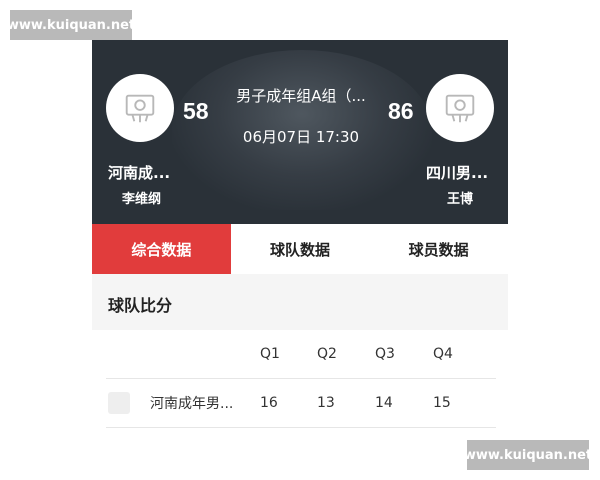  I want to click on table-row: 河南成年男... 16 13 14 15, so click(301, 403).